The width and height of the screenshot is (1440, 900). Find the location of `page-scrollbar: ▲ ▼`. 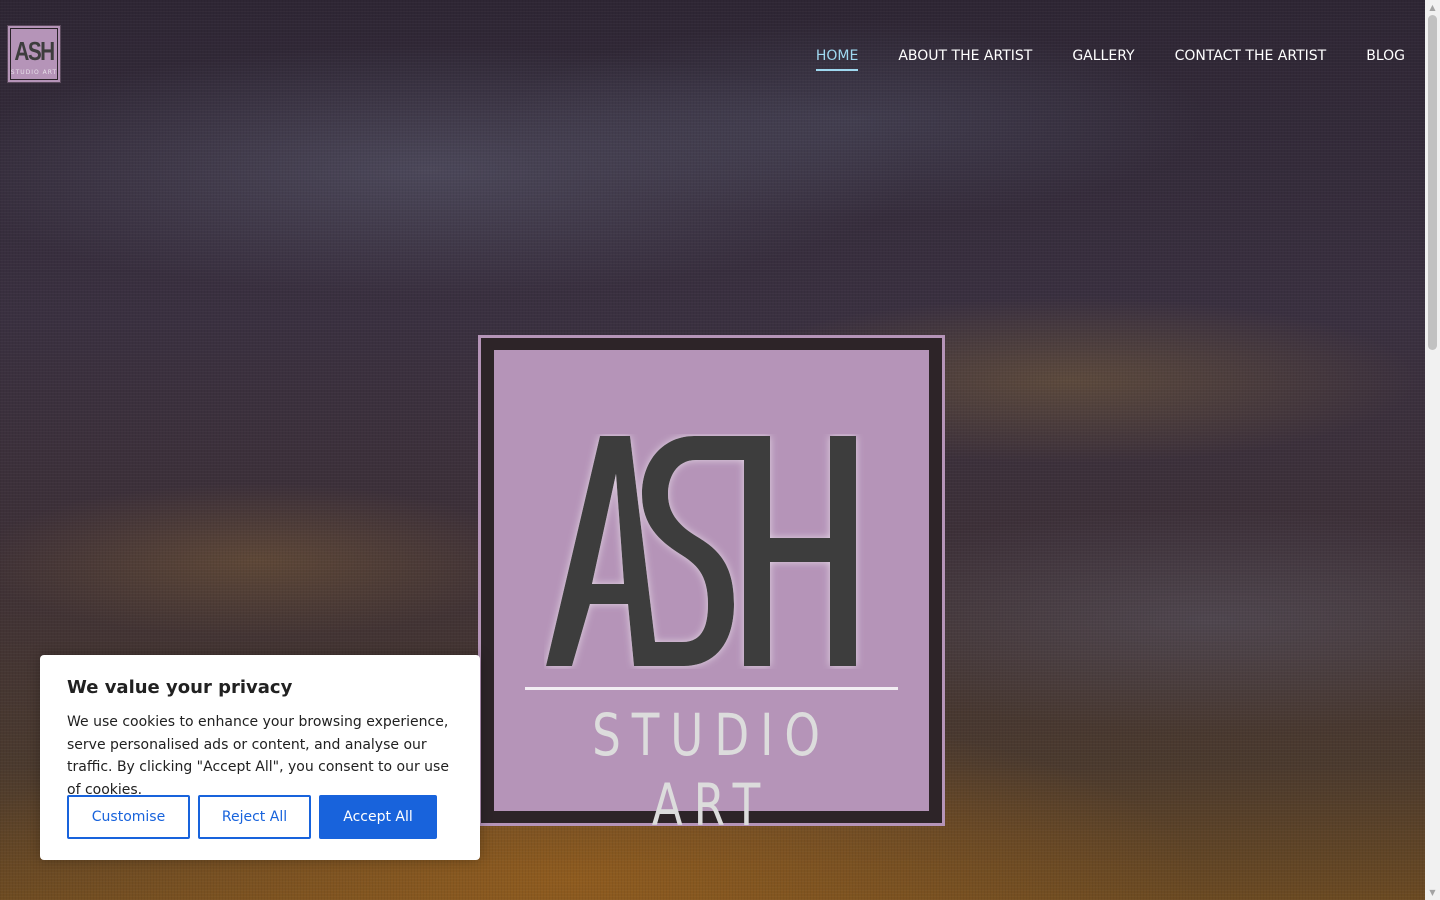

page-scrollbar: ▲ ▼ is located at coordinates (1432, 450).